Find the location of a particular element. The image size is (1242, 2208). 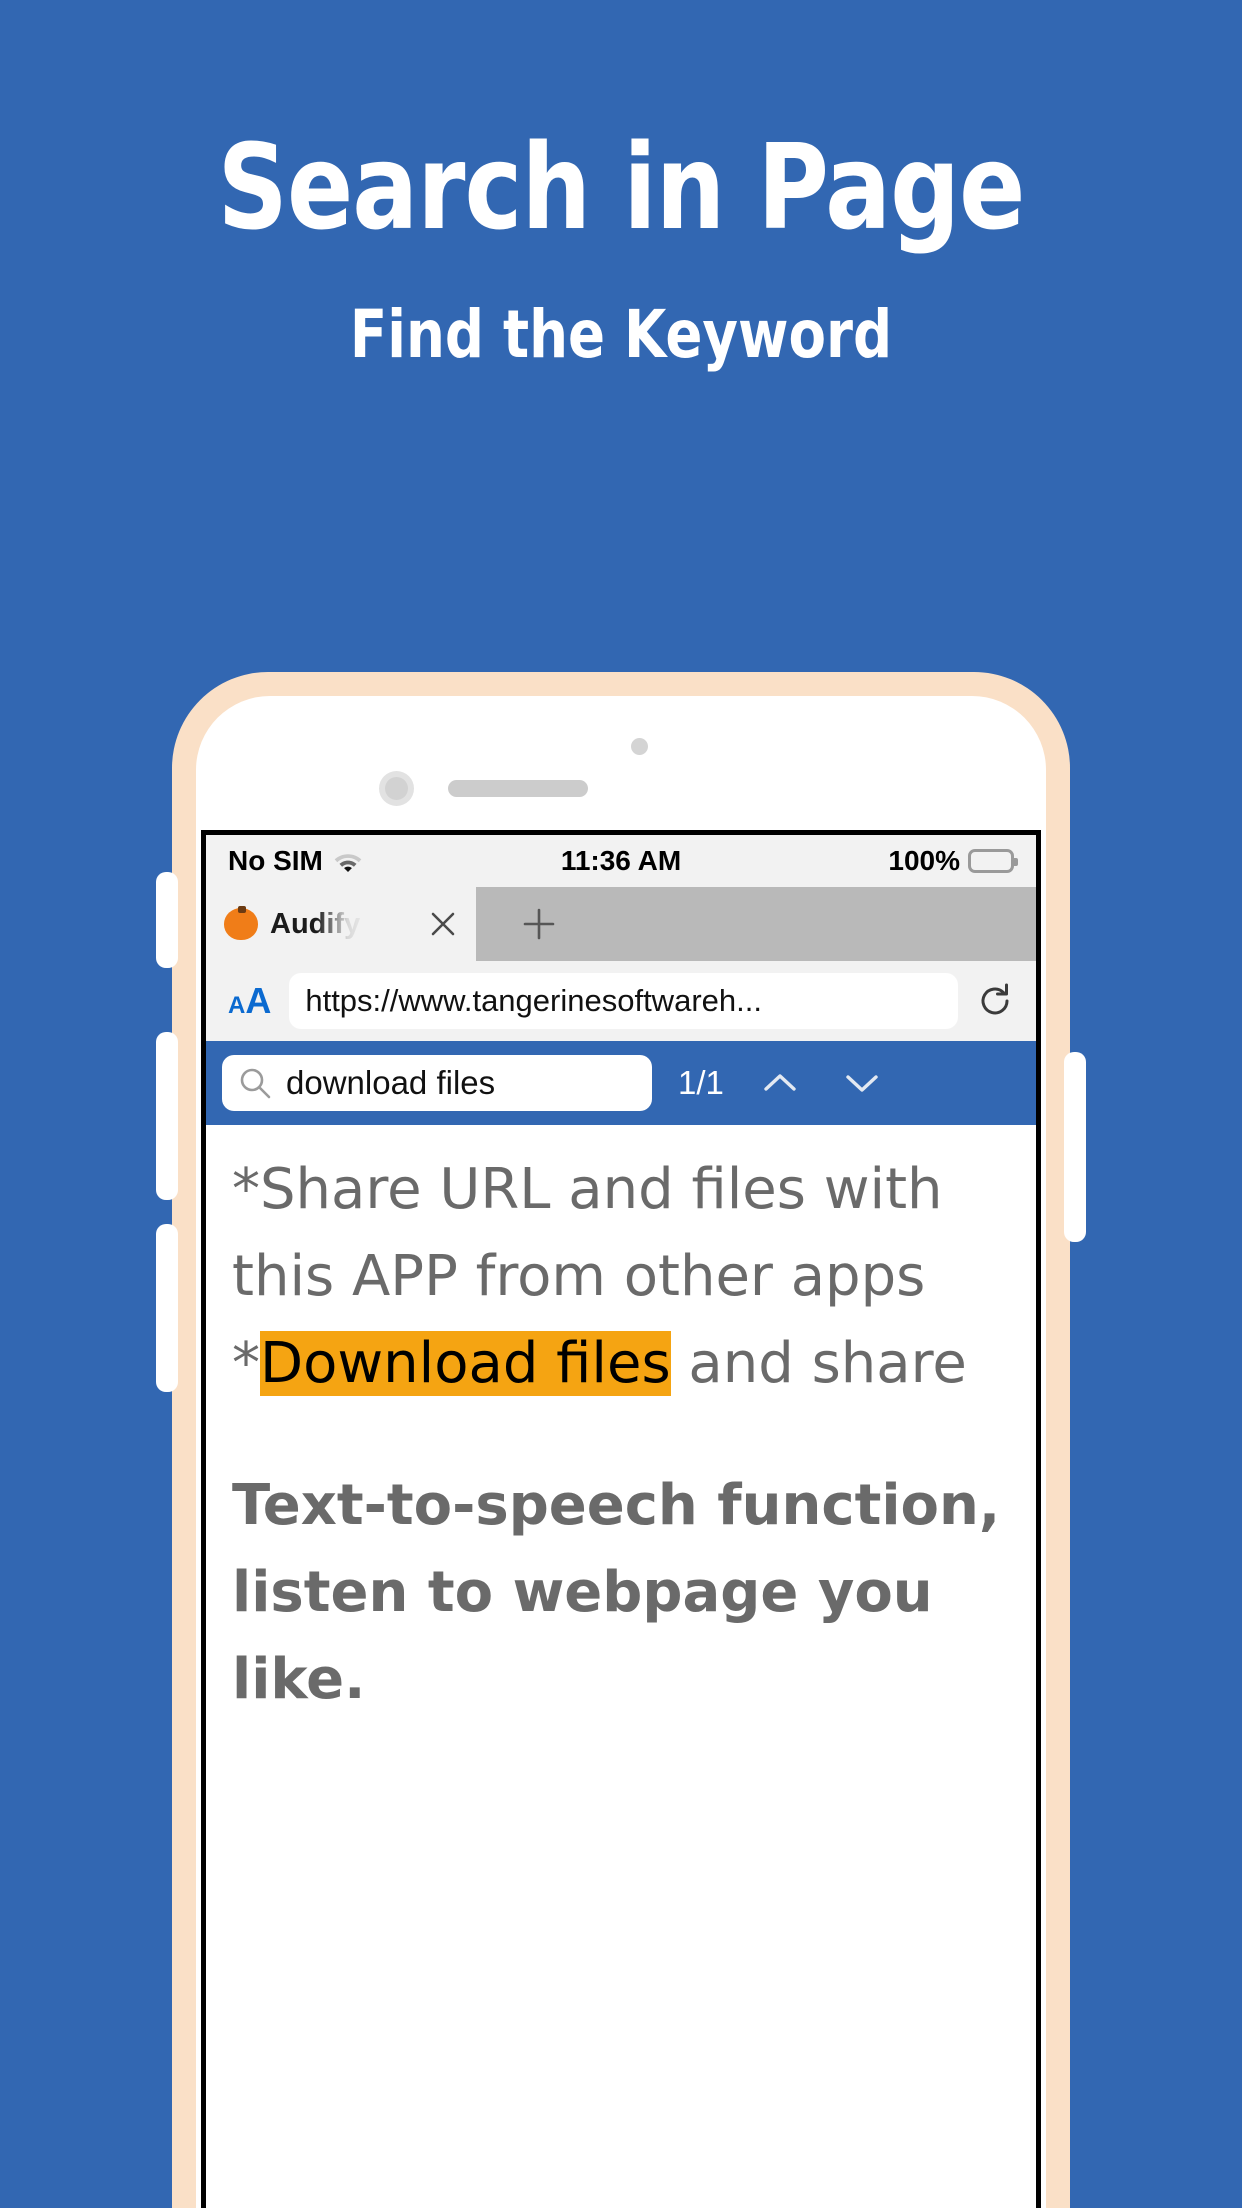

status-bar: No SIM 11:36 AM 100% is located at coordinates (621, 861).